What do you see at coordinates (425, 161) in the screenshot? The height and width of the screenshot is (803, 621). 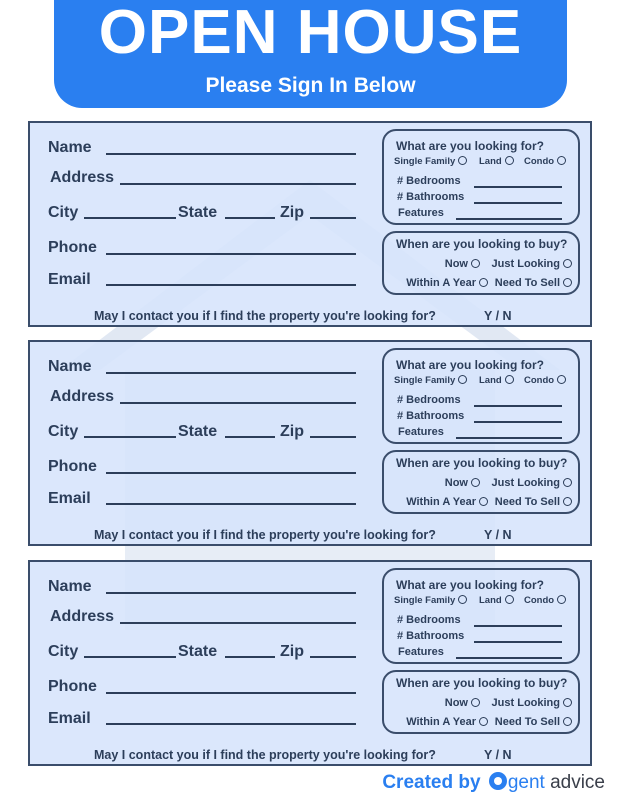 I see `option-label: Single Family` at bounding box center [425, 161].